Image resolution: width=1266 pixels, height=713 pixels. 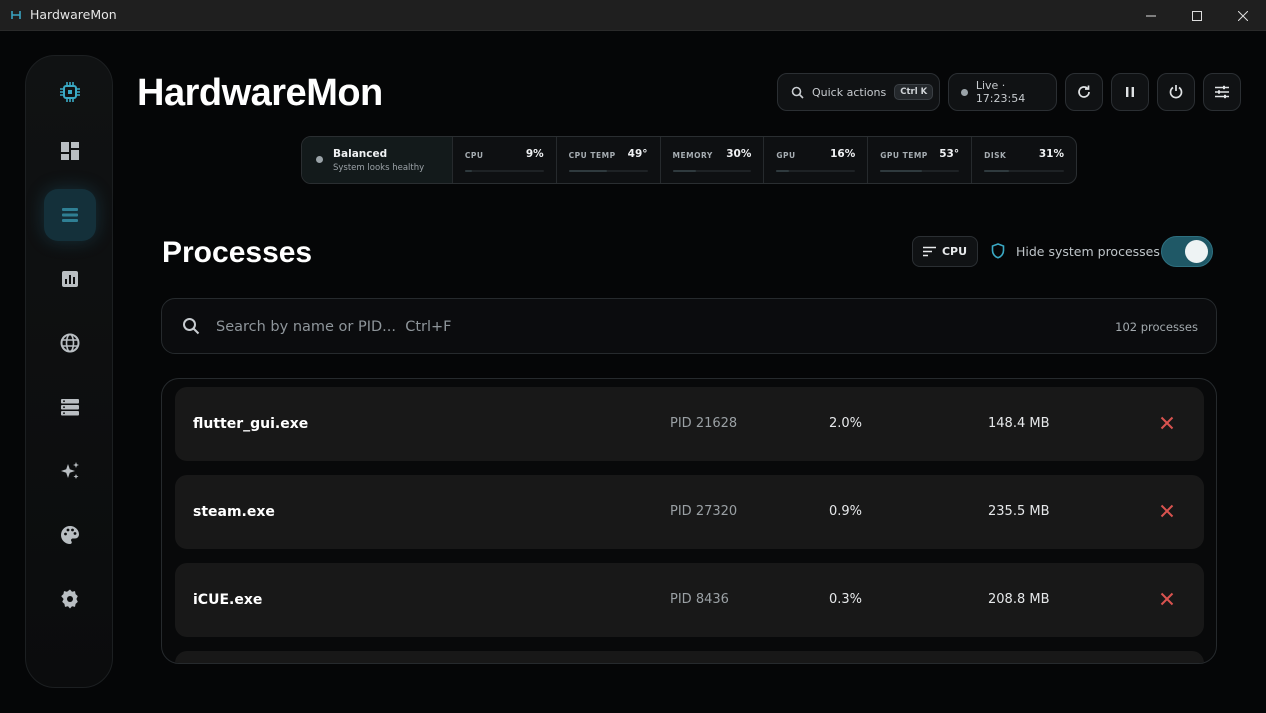 I want to click on sort-icon, so click(x=929, y=251).